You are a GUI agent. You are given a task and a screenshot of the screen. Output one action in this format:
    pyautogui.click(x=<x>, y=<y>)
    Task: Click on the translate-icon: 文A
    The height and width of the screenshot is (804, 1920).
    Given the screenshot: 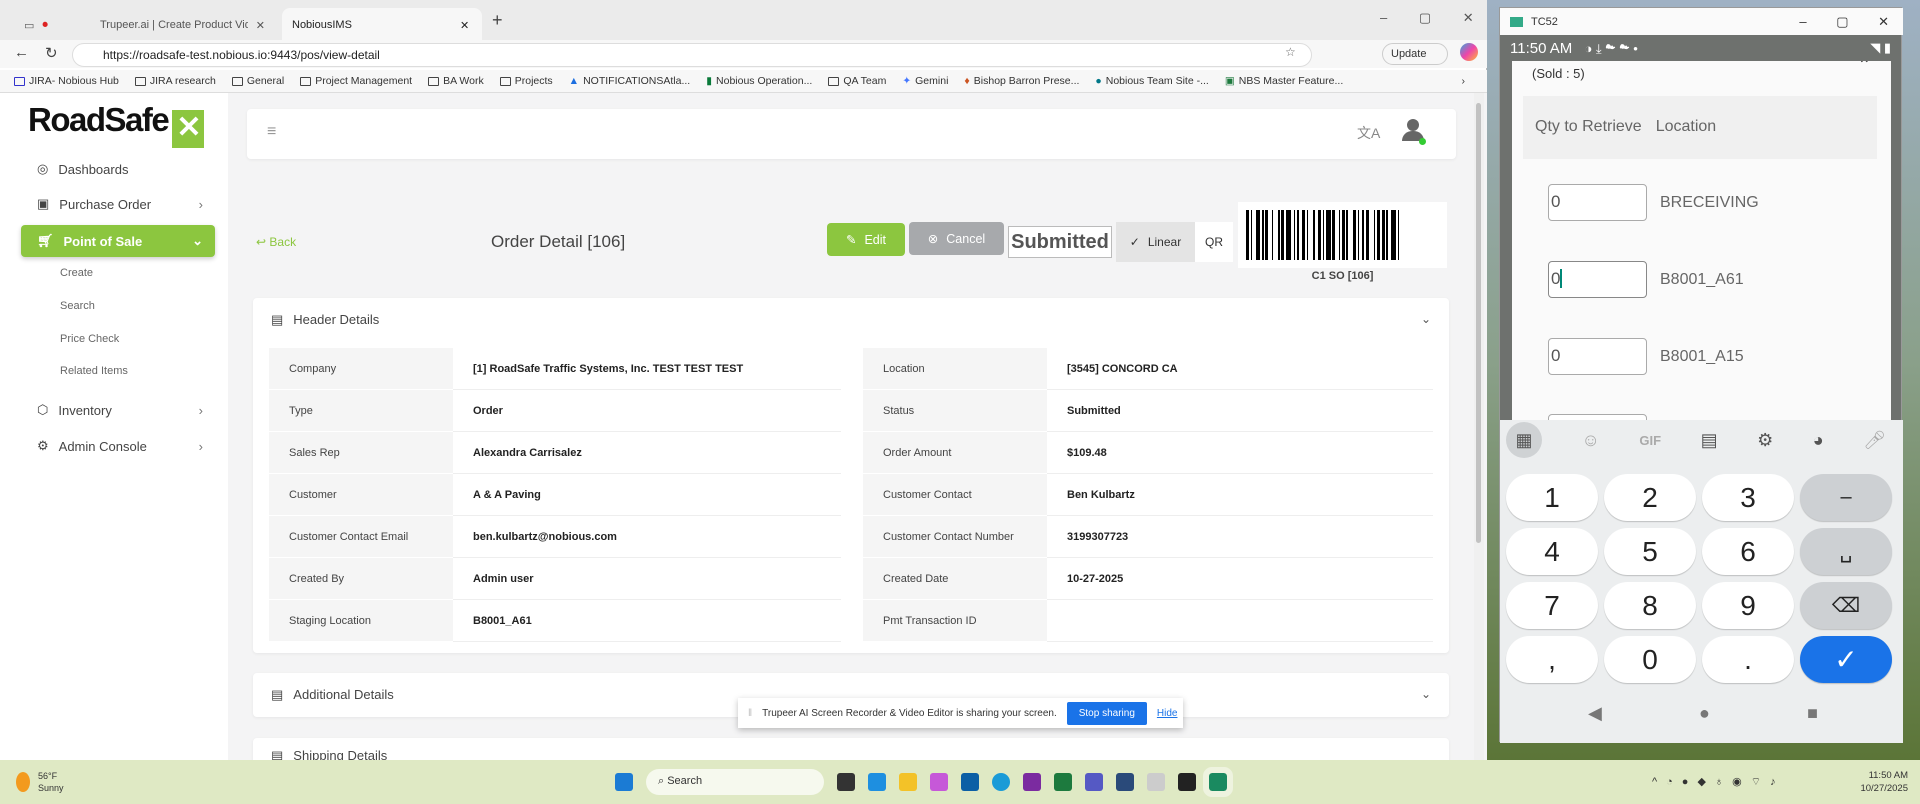 What is the action you would take?
    pyautogui.click(x=1368, y=133)
    